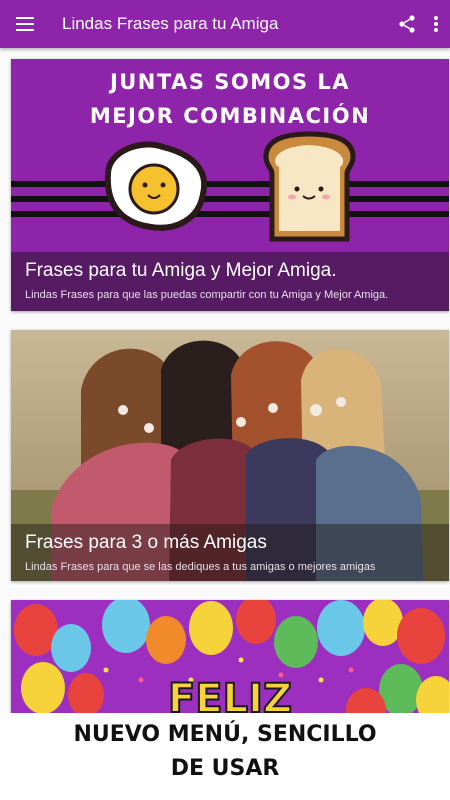  I want to click on banner-line-1: JUNTAS SOMOS LA, so click(229, 82).